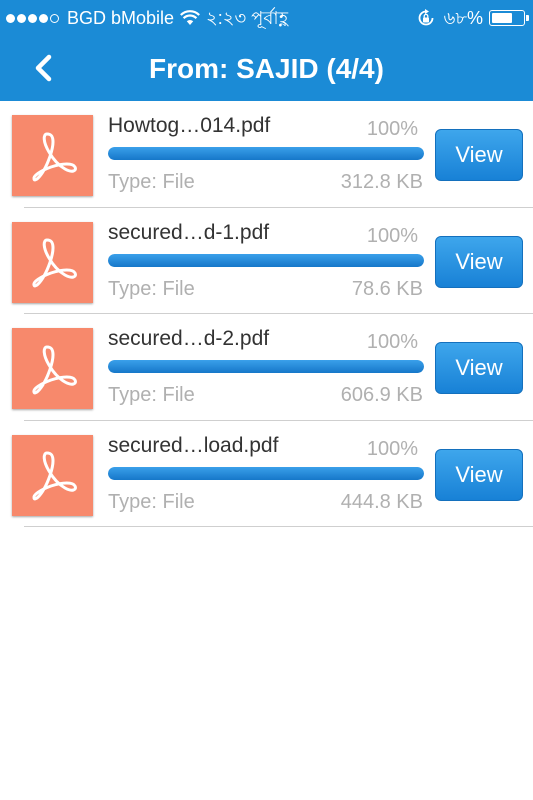 The image size is (533, 800). I want to click on page-title: From: SAJID (4/4), so click(266, 68).